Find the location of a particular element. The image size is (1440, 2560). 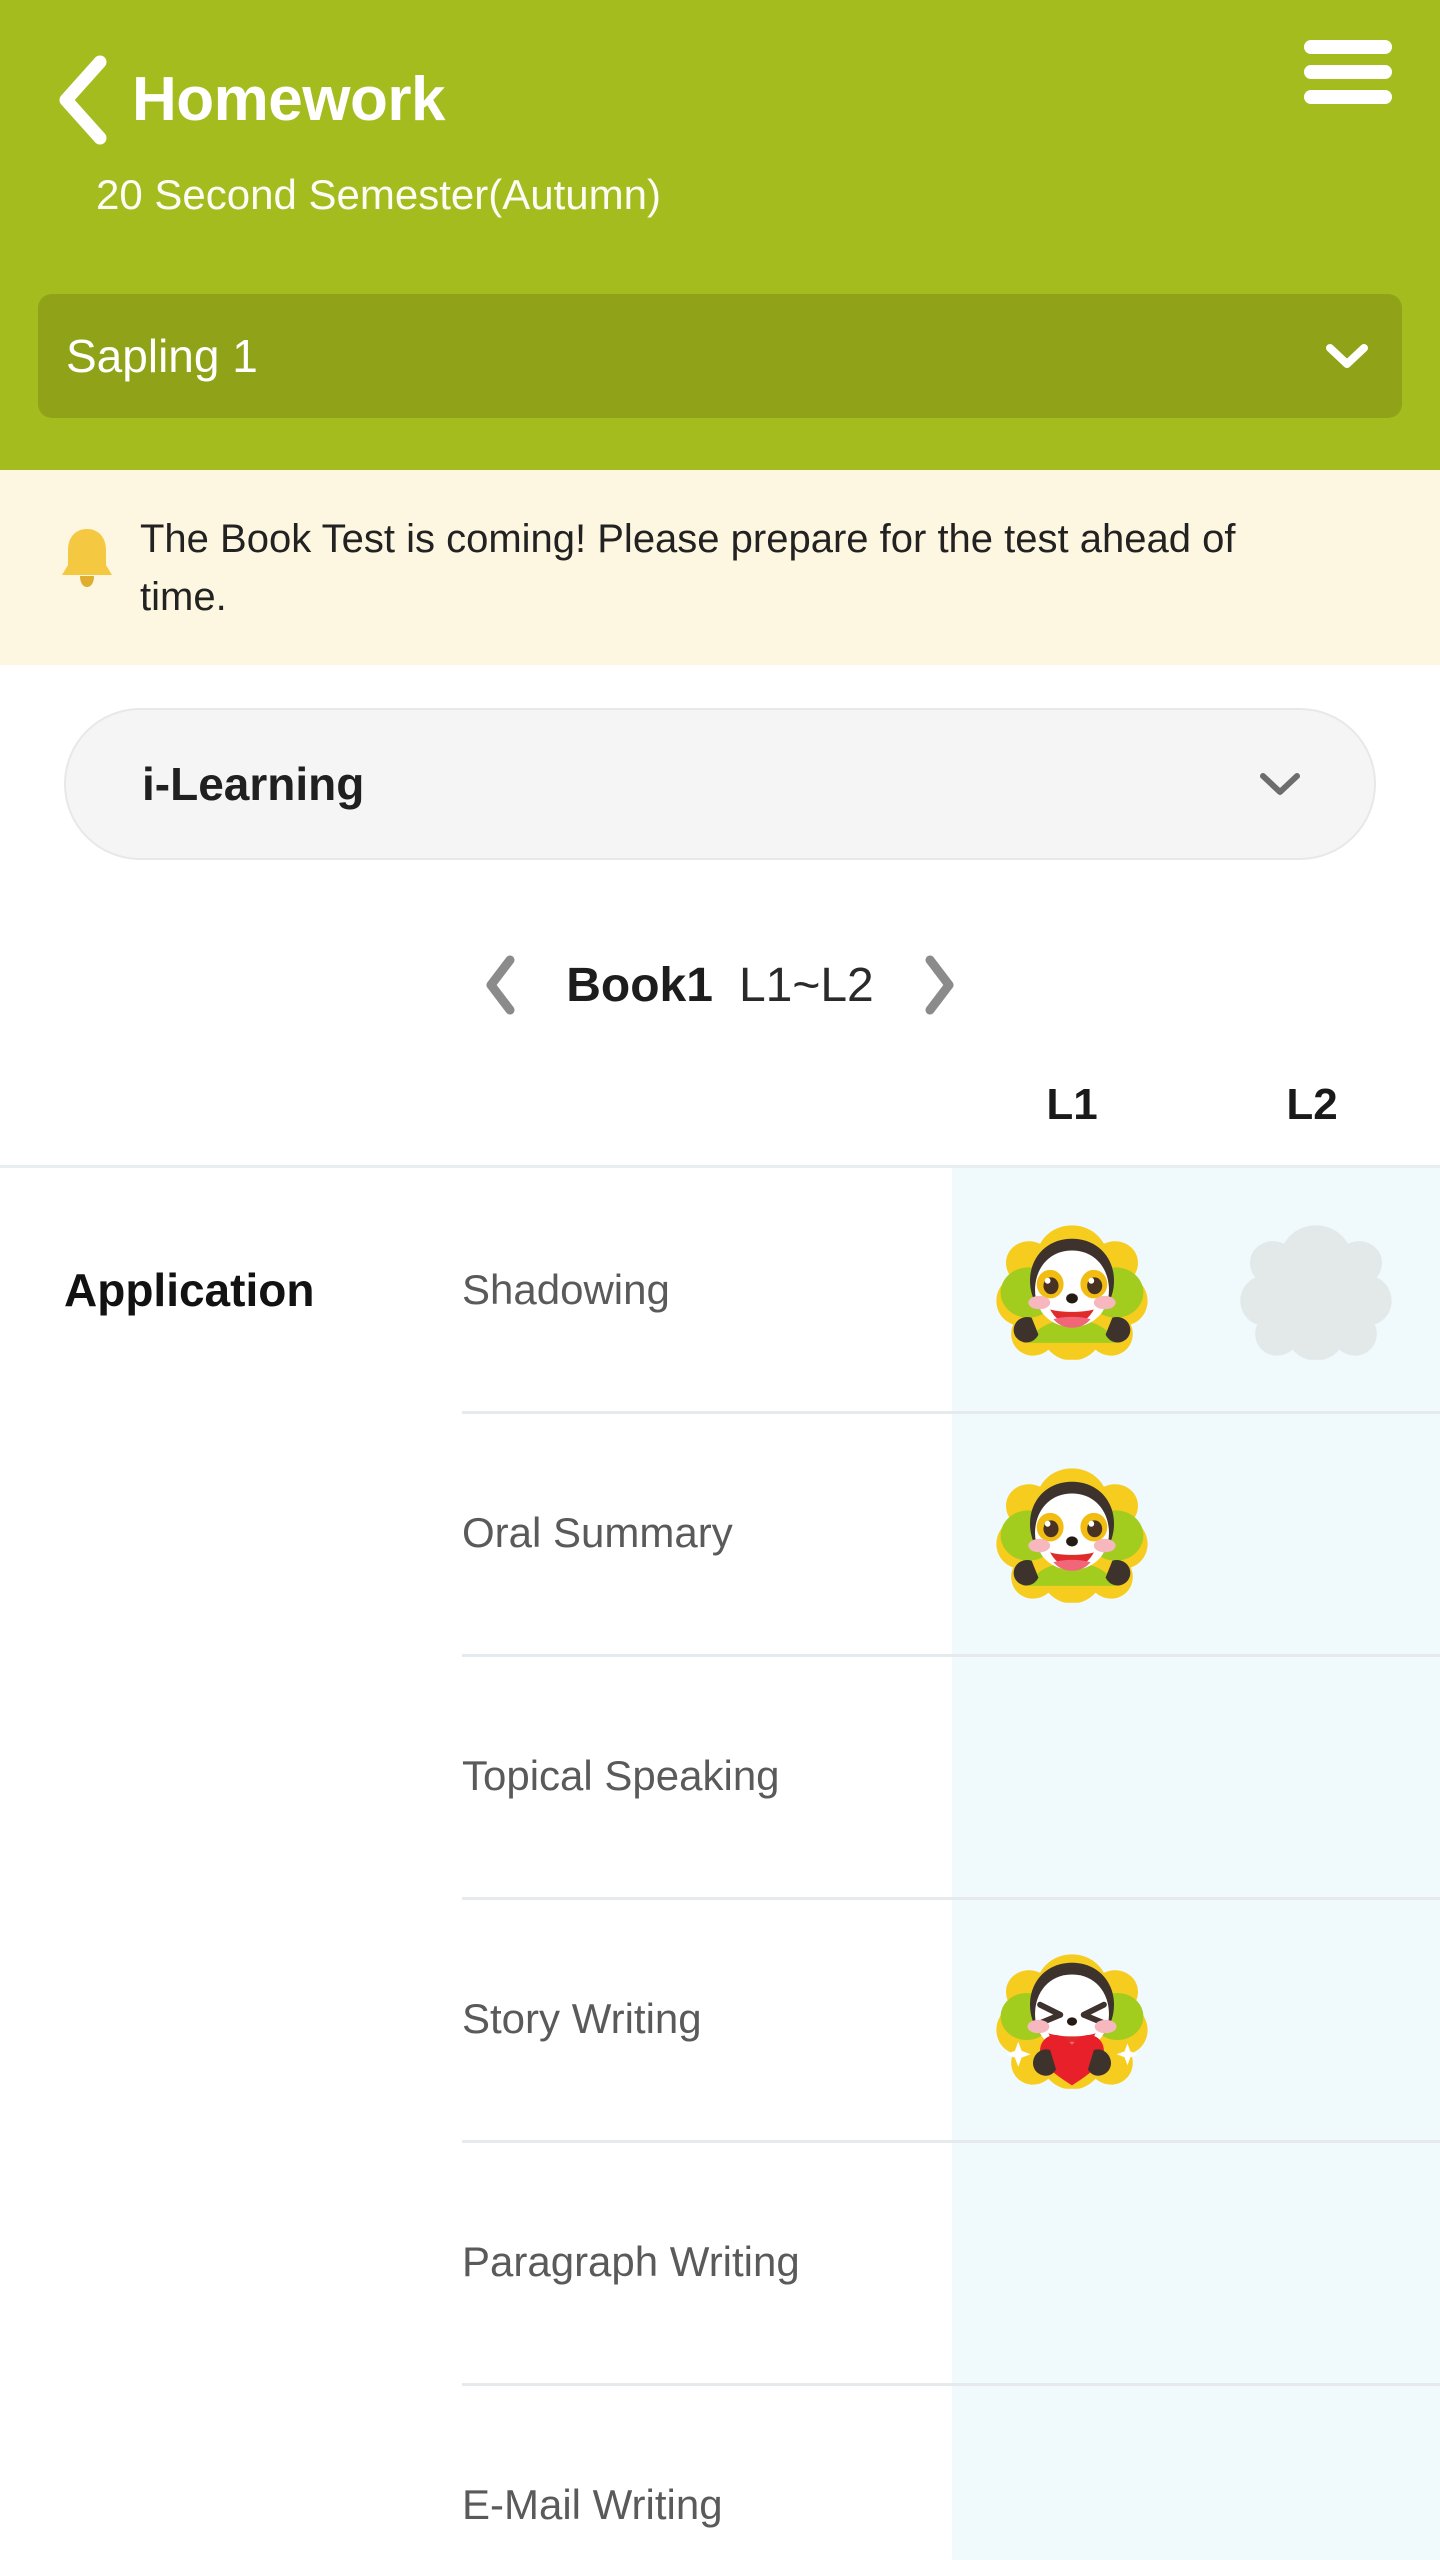

task-label: Topical Speaking is located at coordinates (621, 1775).